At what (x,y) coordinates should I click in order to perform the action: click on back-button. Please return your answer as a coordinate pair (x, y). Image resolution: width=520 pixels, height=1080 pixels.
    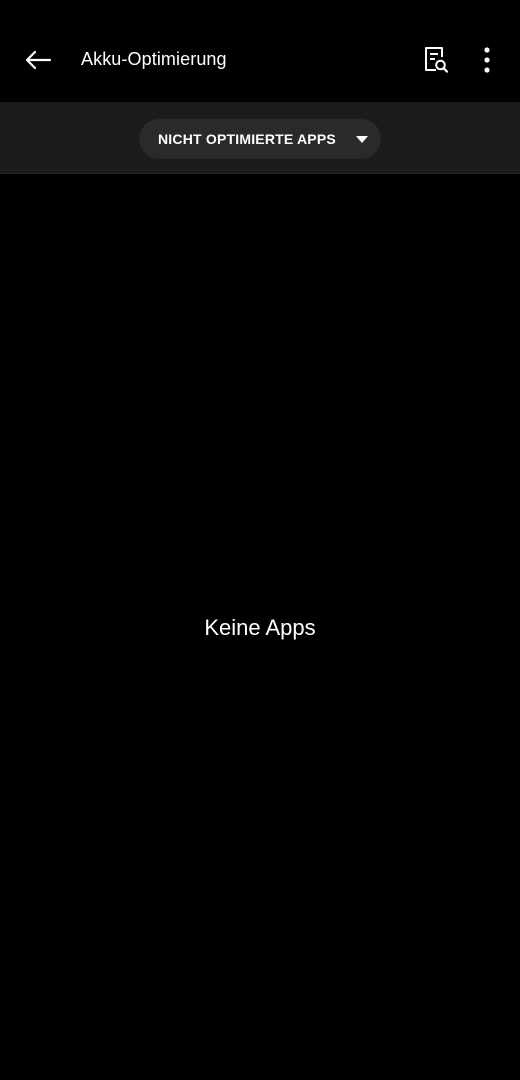
    Looking at the image, I should click on (38, 60).